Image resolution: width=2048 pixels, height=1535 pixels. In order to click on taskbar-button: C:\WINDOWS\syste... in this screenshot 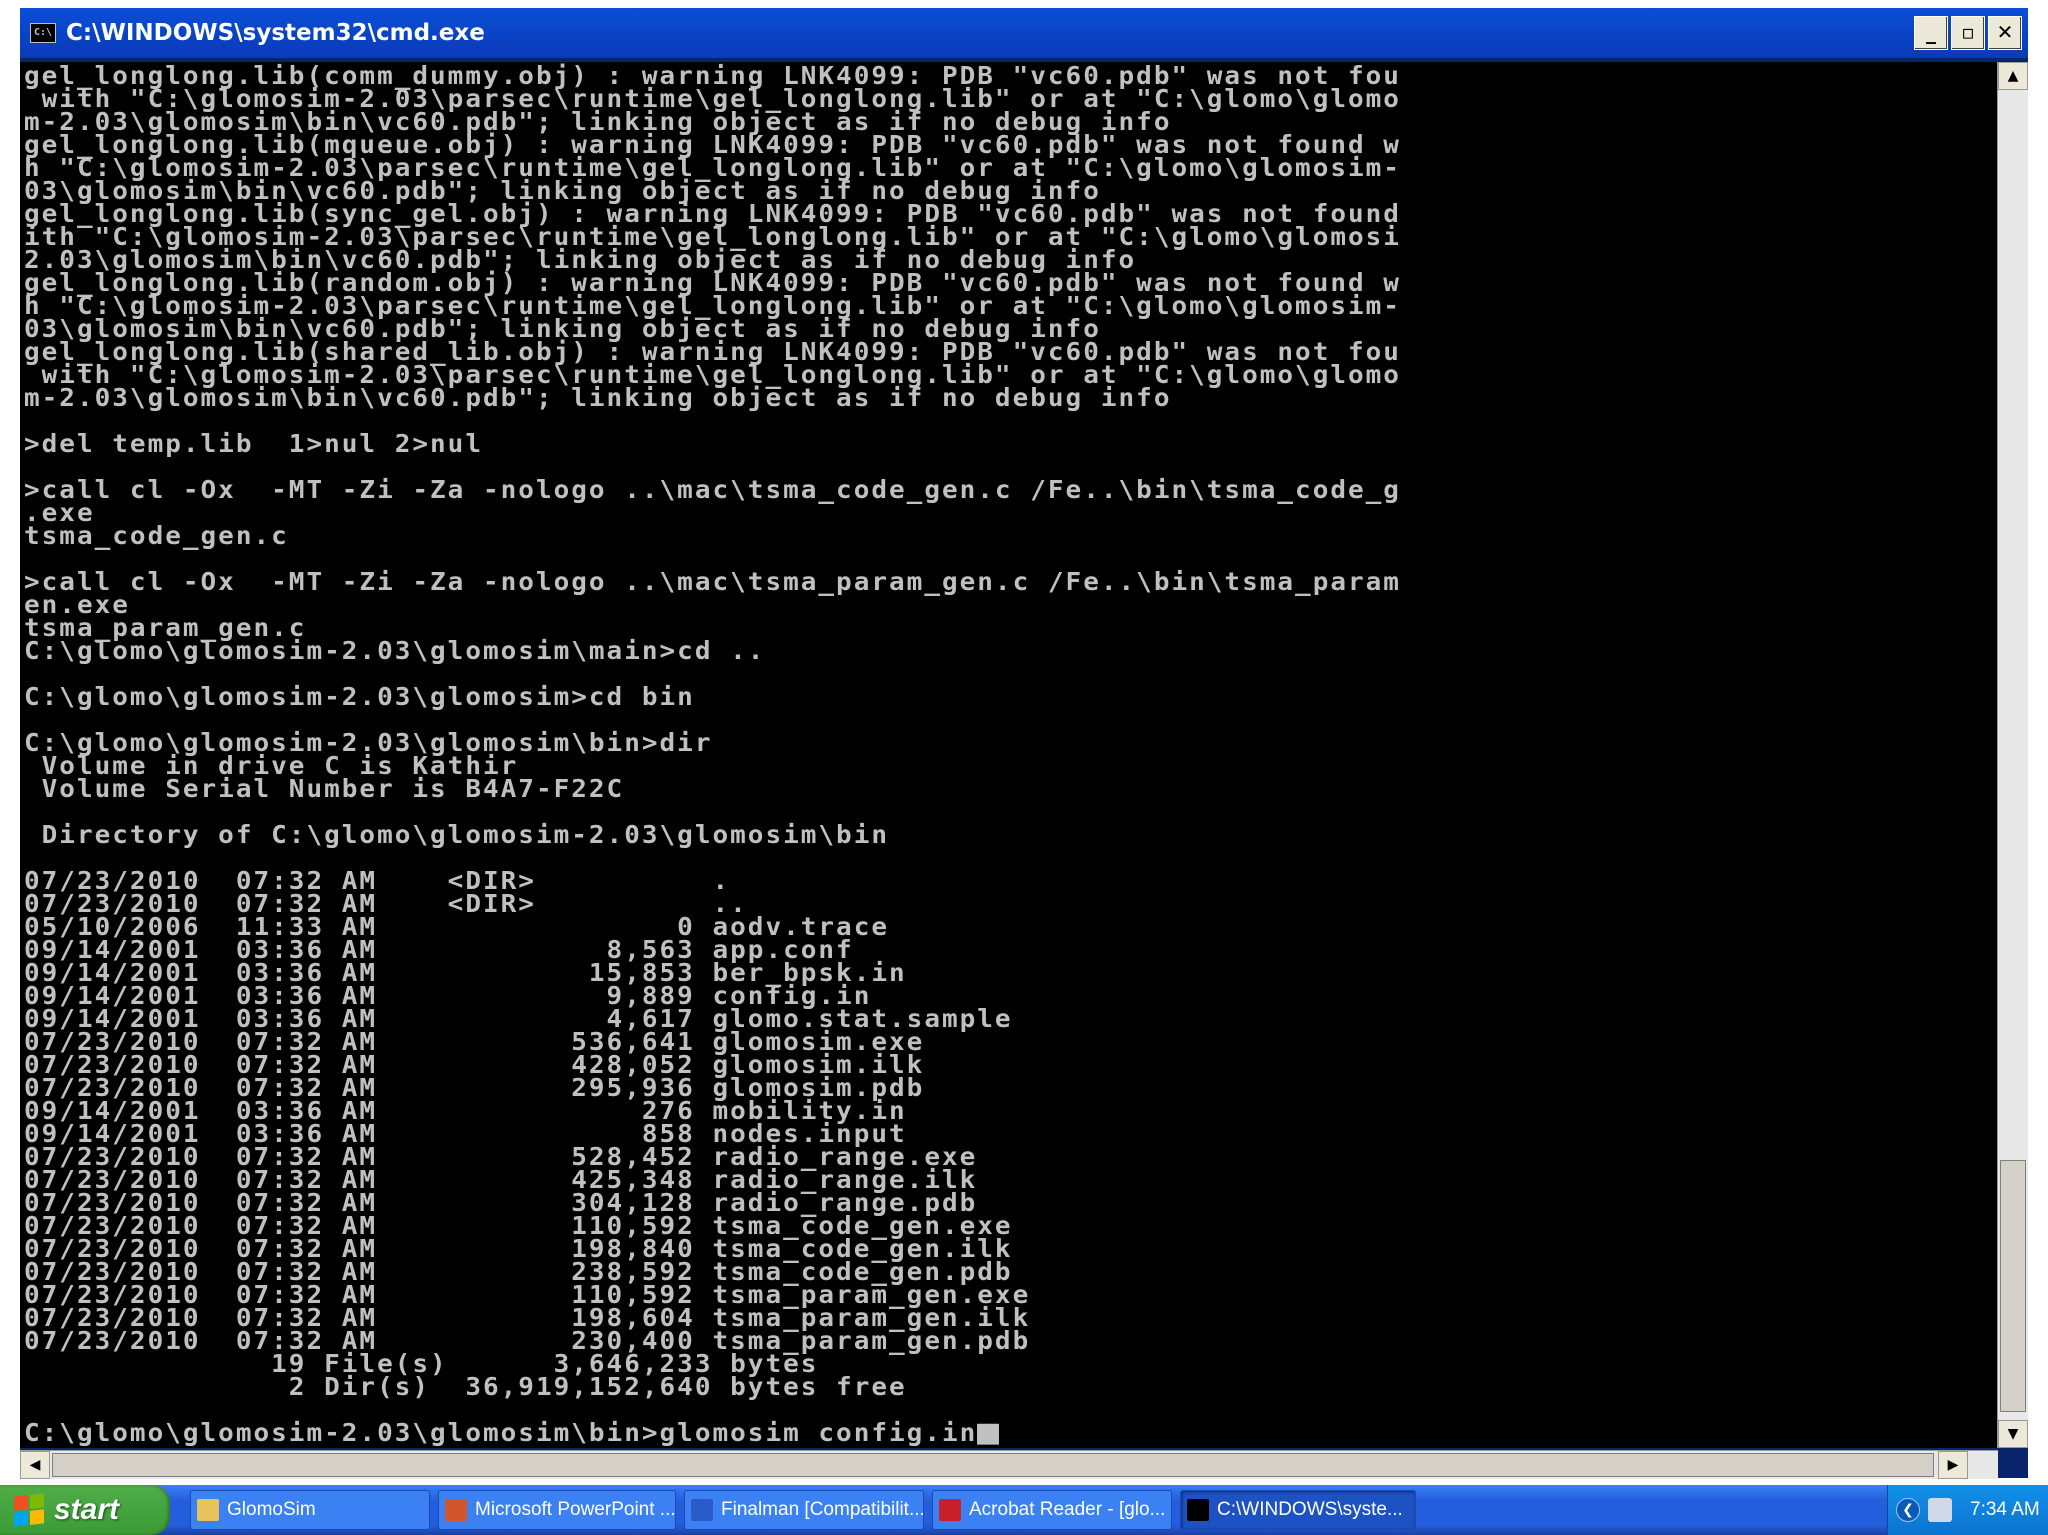, I will do `click(1298, 1510)`.